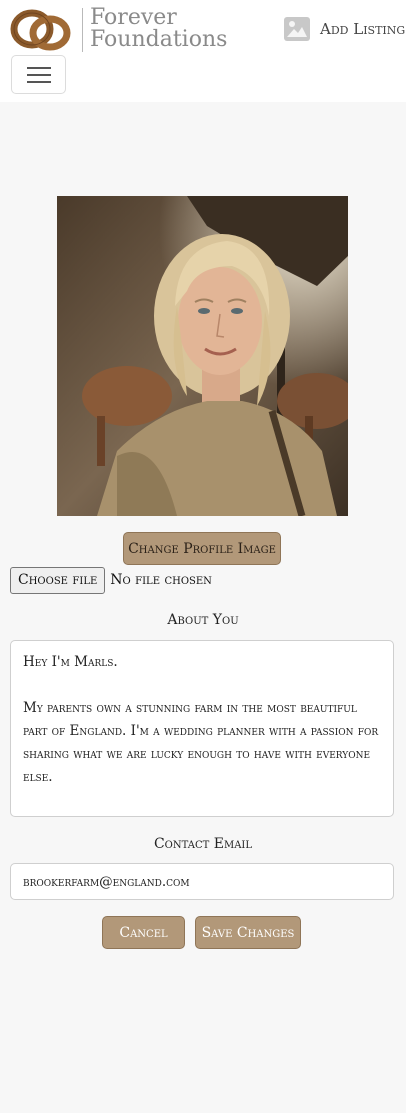 The image size is (406, 1113). I want to click on change-profile-image-button: Change Profile Image, so click(202, 548).